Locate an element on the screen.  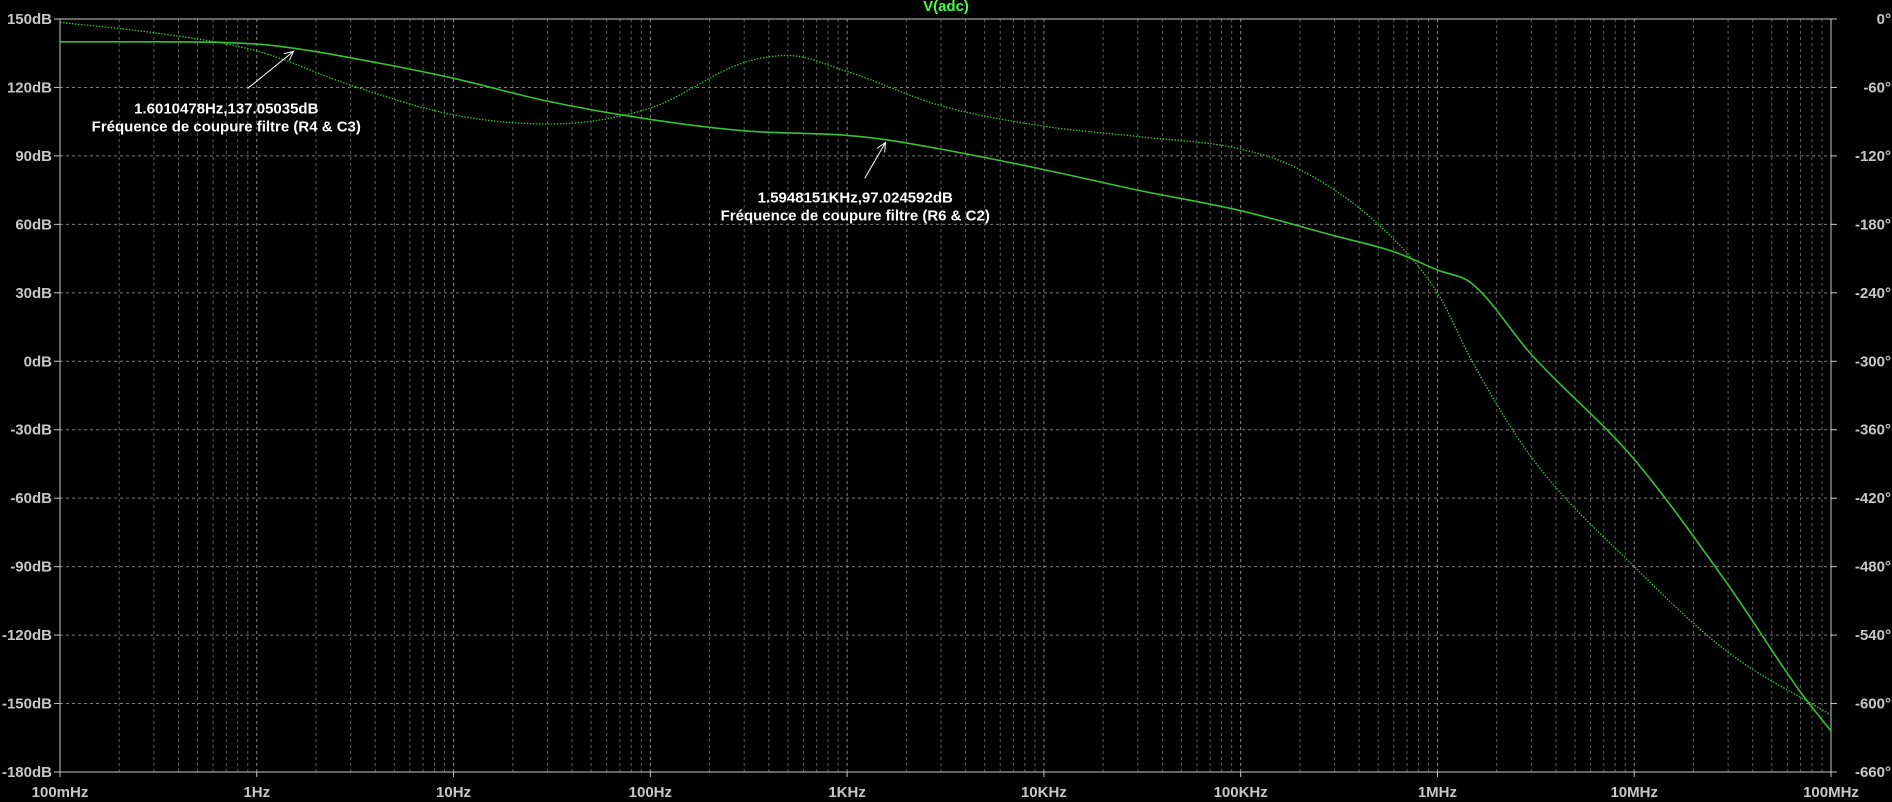
trace-title: V(adc) is located at coordinates (946, 7).